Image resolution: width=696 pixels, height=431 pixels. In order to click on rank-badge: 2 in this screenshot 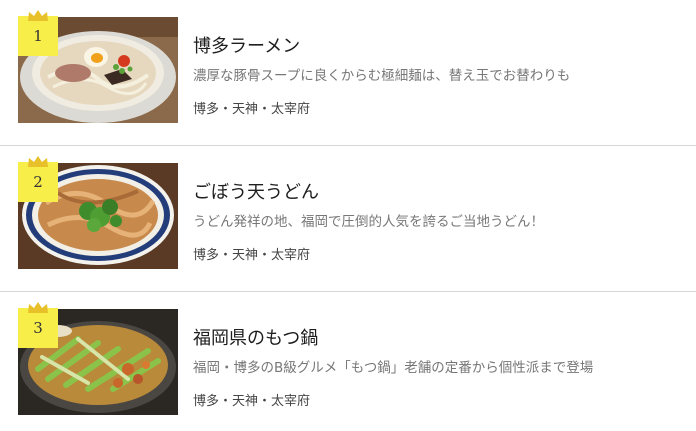, I will do `click(38, 179)`.